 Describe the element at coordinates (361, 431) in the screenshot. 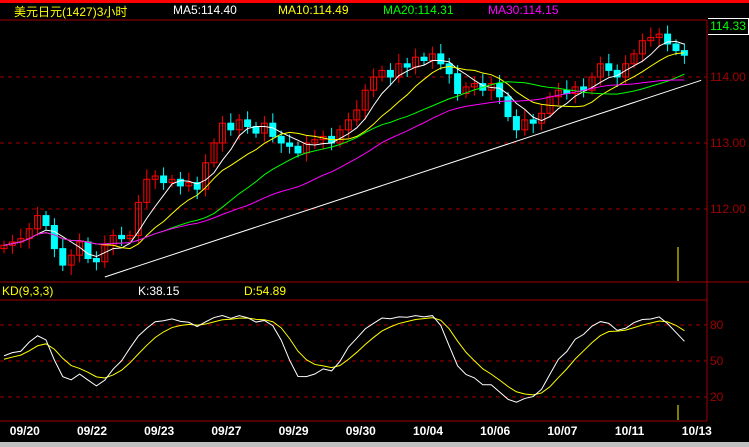

I see `date-label: 09/30` at that location.